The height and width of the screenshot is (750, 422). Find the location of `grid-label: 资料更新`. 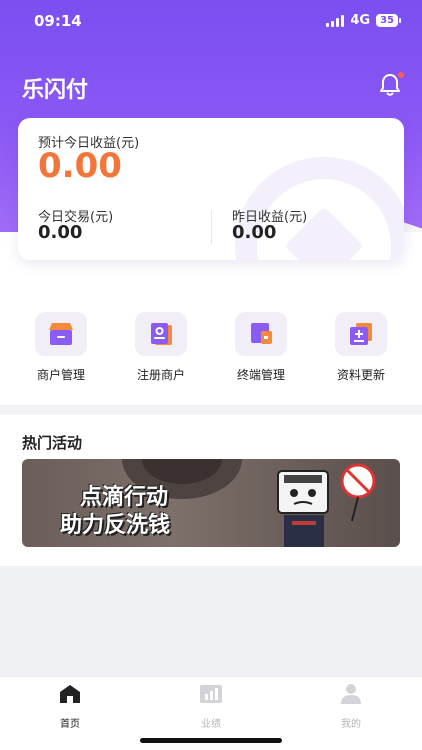

grid-label: 资料更新 is located at coordinates (360, 375).